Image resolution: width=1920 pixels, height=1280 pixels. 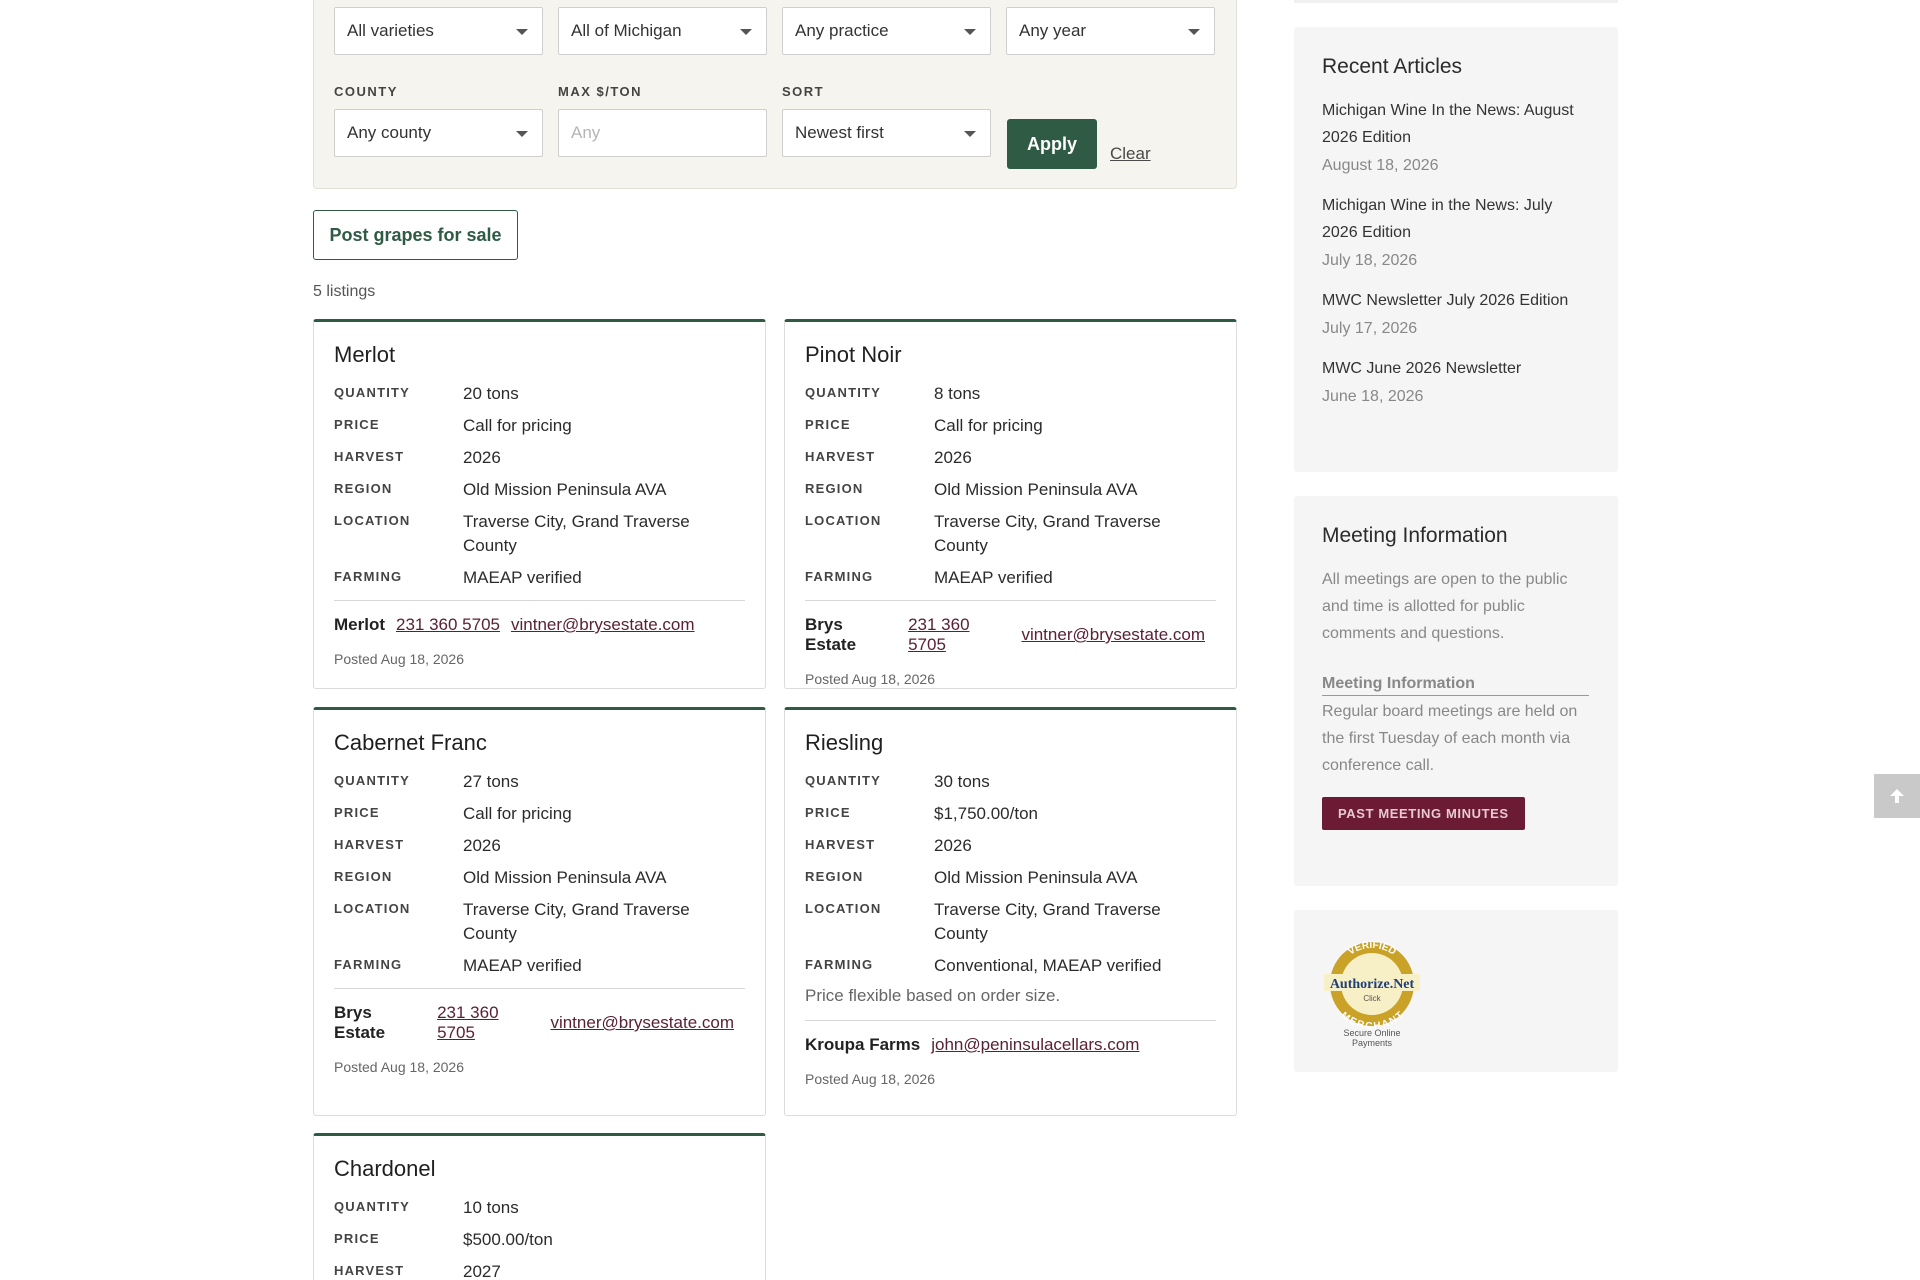 I want to click on farming-row: FARMING Conventional, MAEAP verified, so click(x=1010, y=966).